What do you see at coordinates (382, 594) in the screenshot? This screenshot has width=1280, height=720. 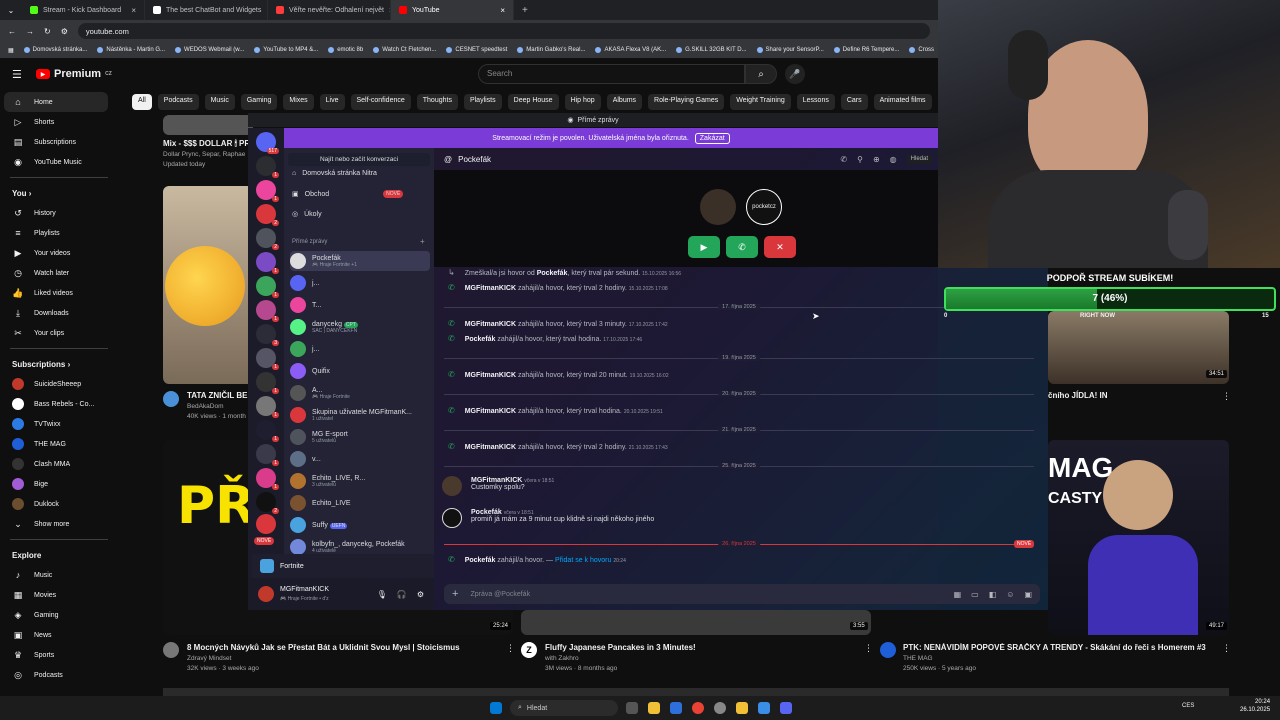 I see `microphone-icon: 🎙` at bounding box center [382, 594].